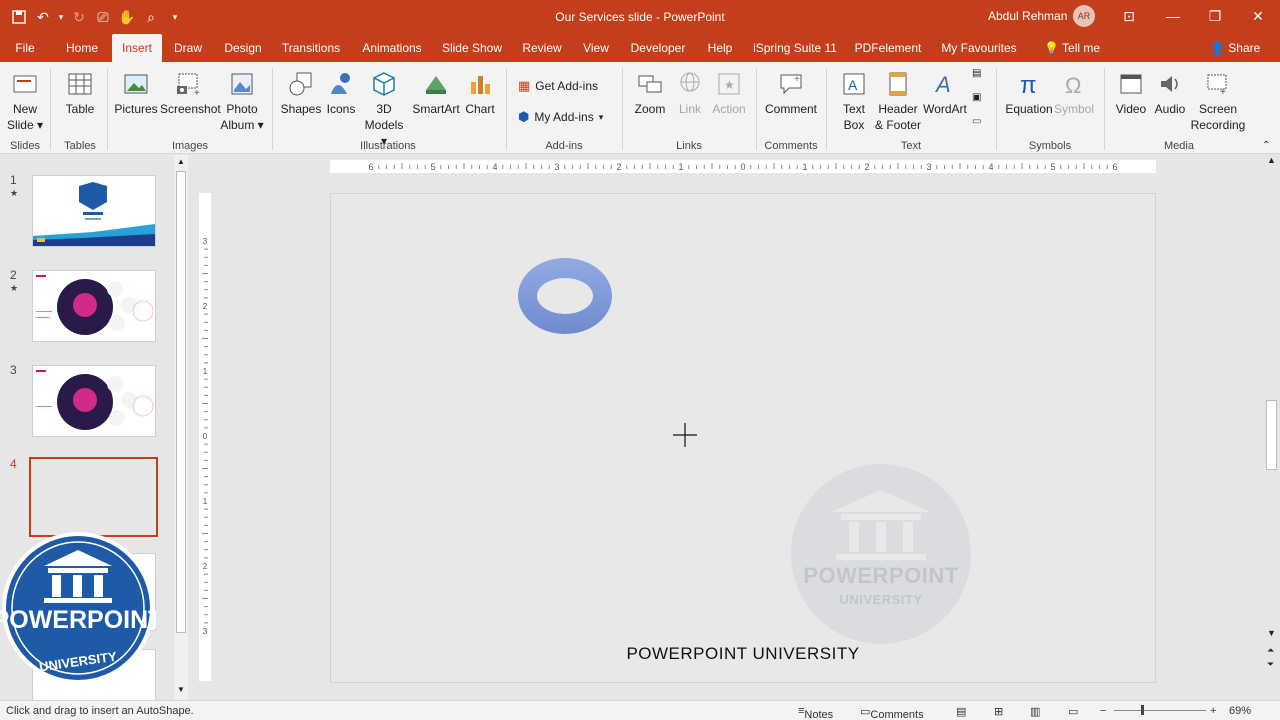  Describe the element at coordinates (341, 93) in the screenshot. I see `icons-button: Icons` at that location.